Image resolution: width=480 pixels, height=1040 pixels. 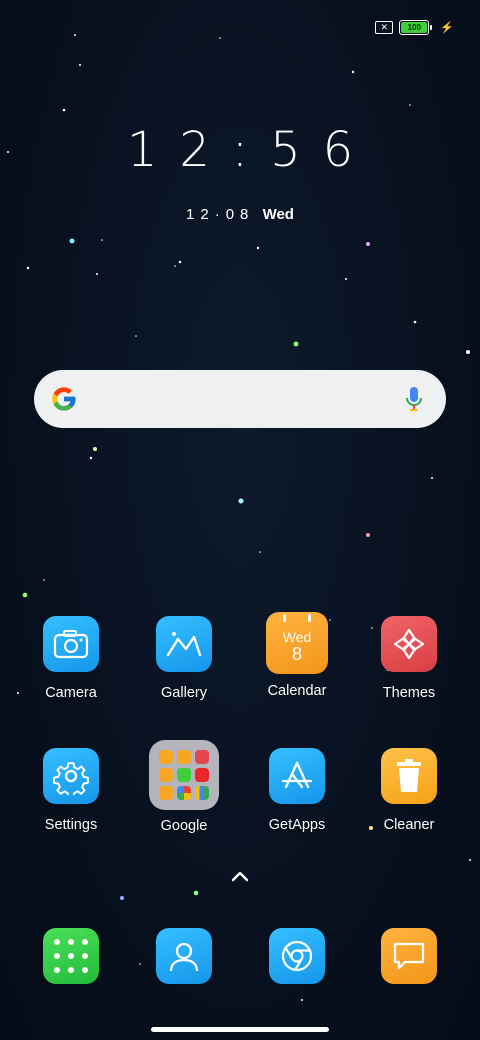 I want to click on app-gallery: Gallery, so click(x=184, y=658).